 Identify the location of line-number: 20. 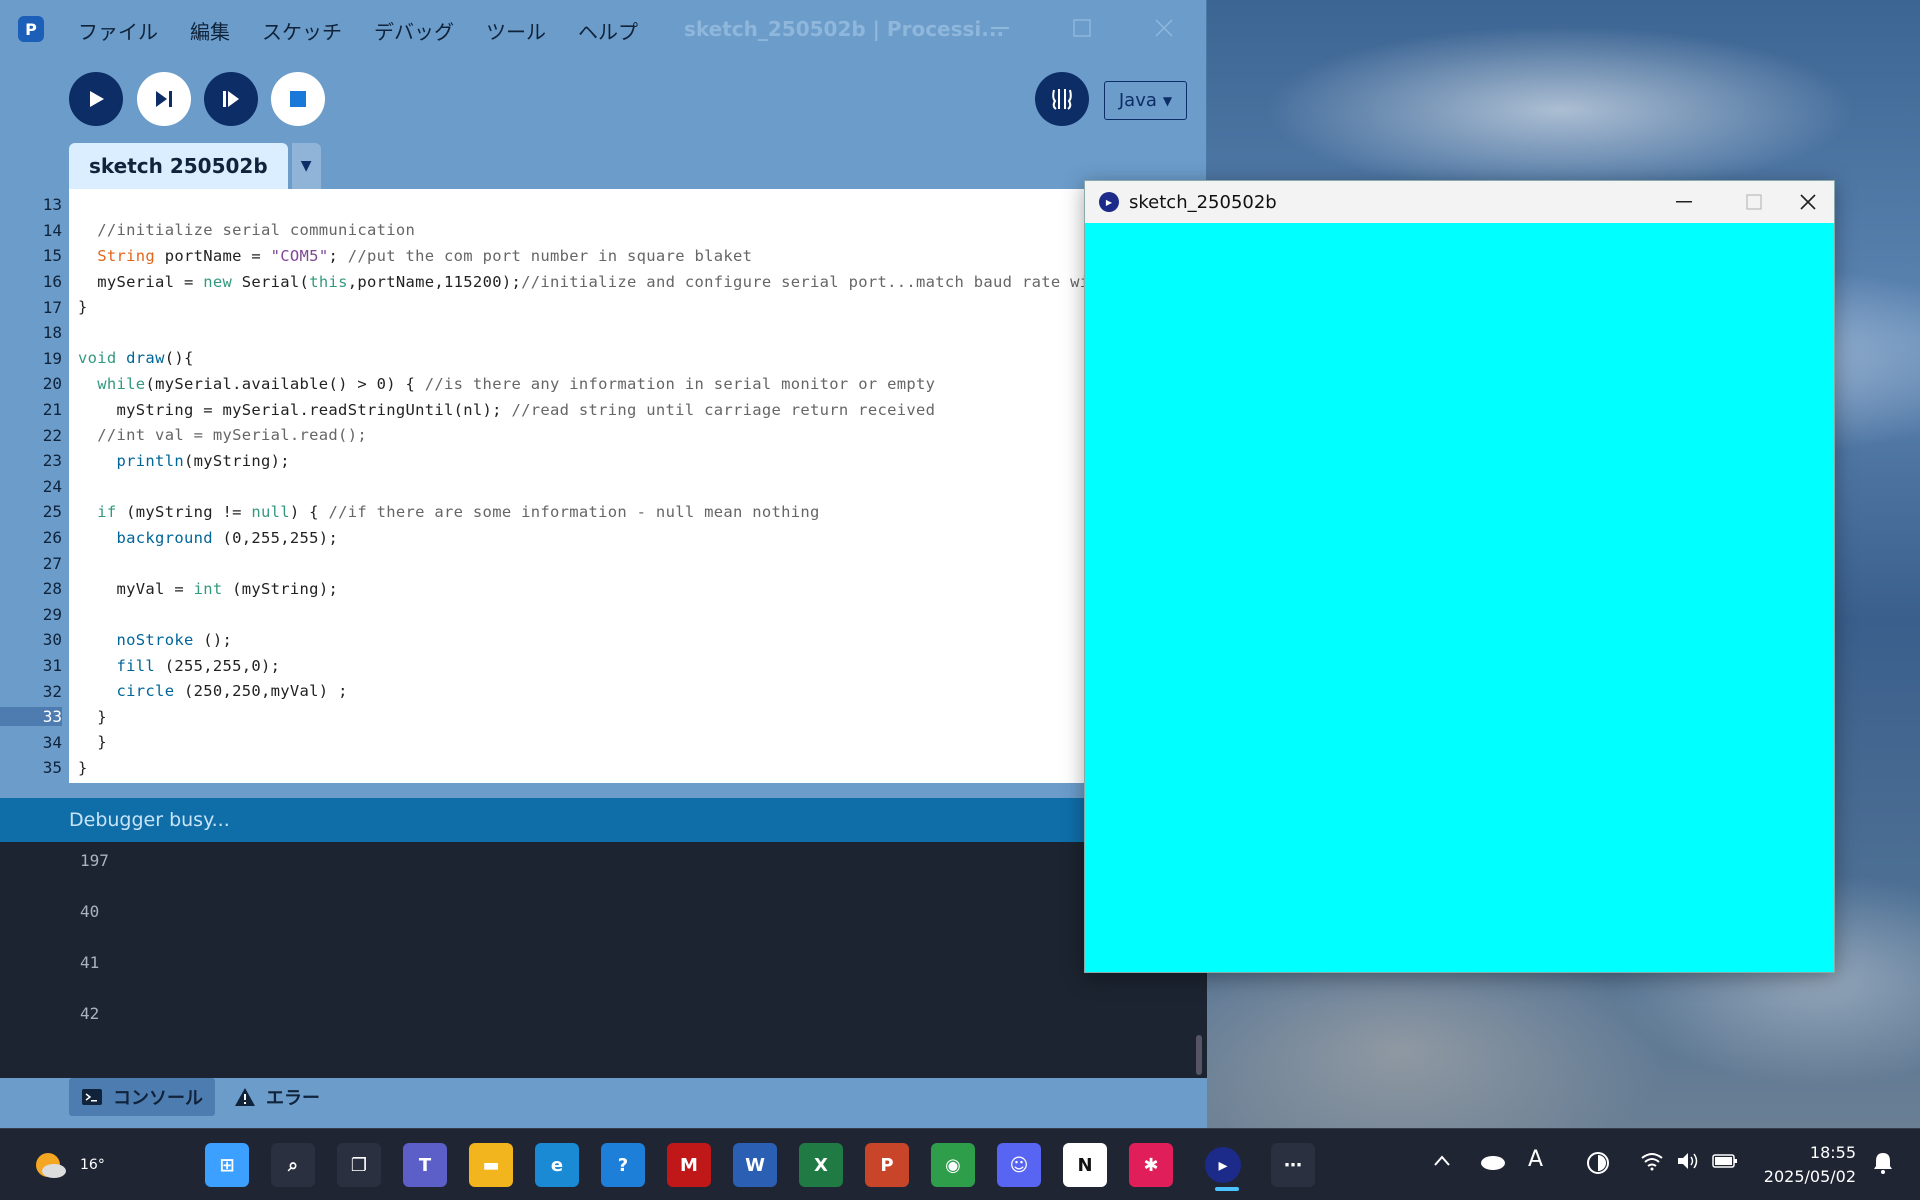
(31, 383).